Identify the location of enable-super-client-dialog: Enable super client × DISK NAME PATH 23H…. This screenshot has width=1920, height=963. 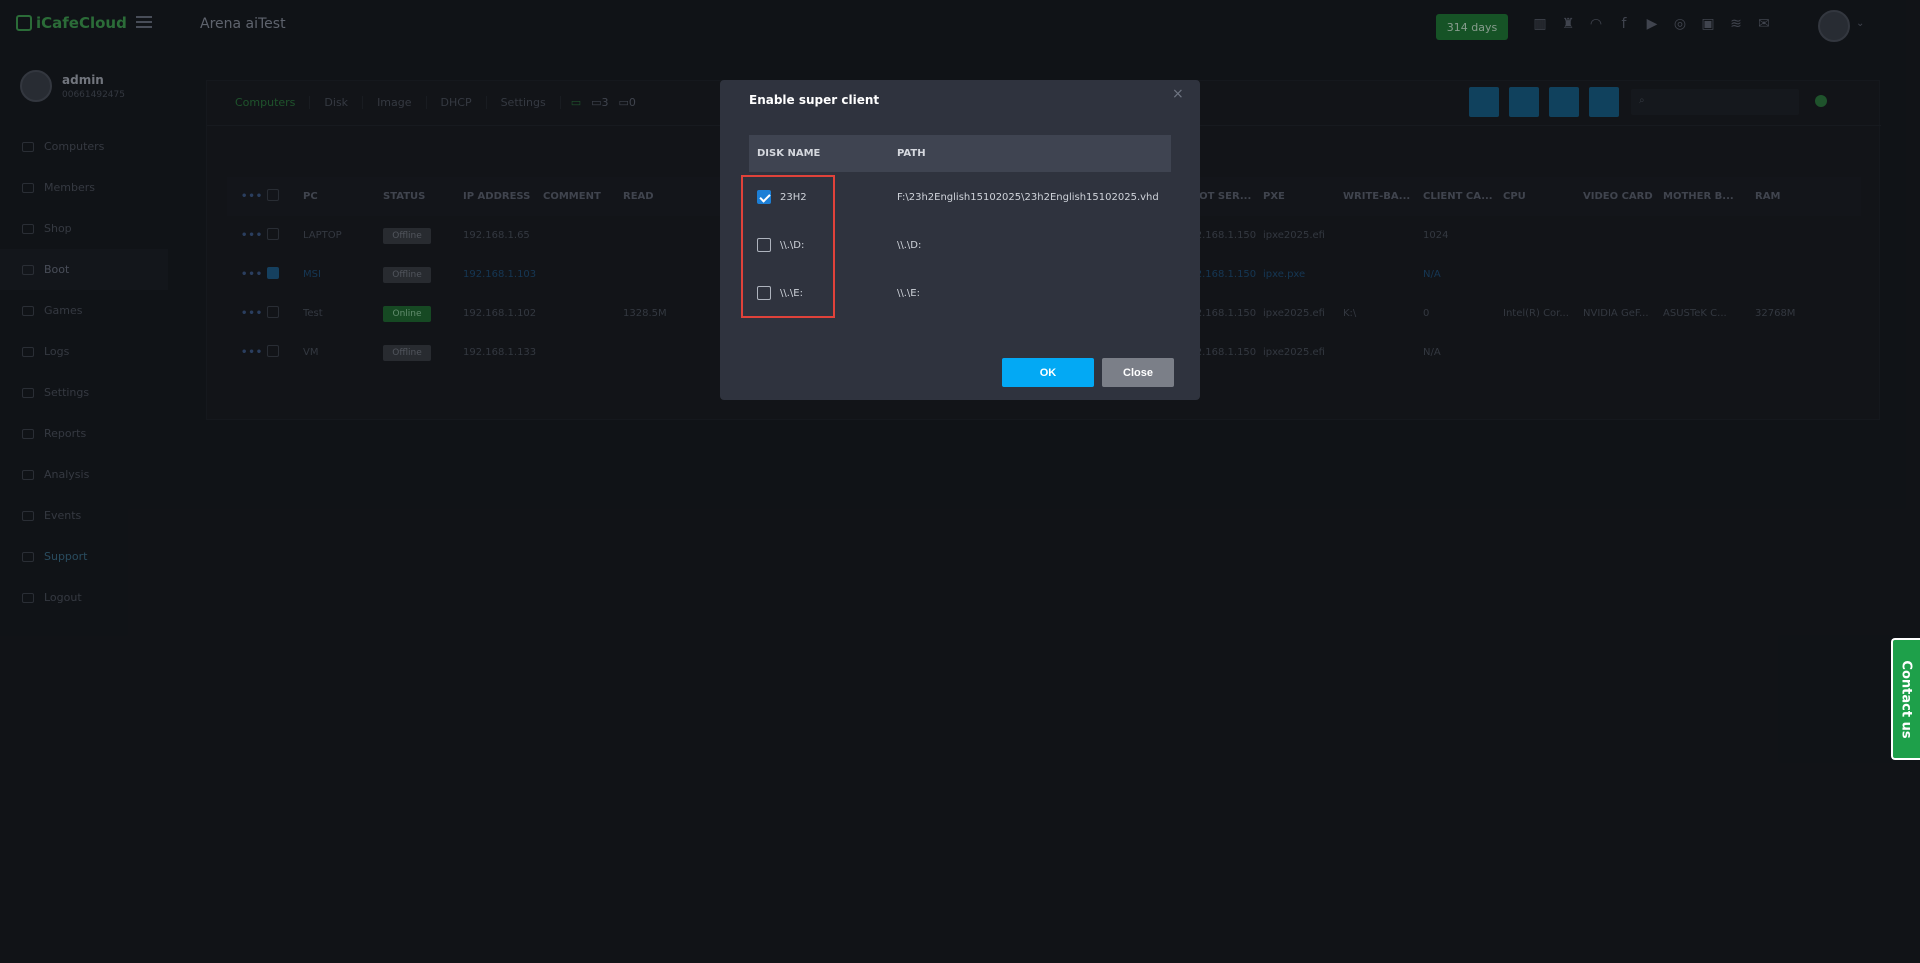
(960, 240).